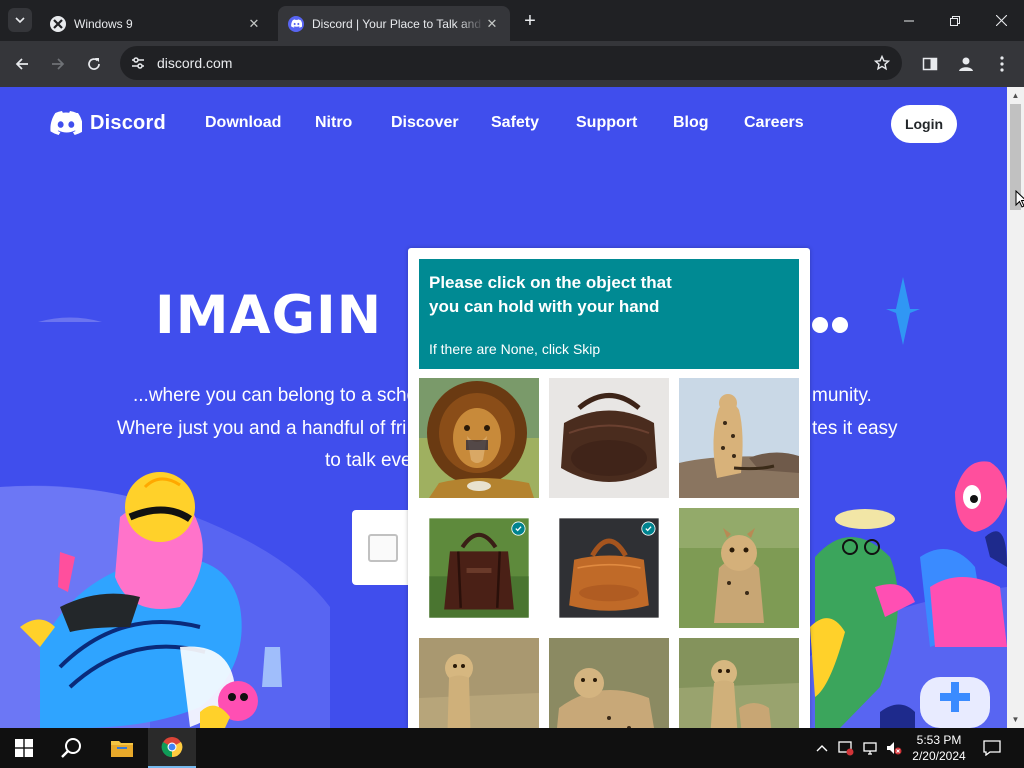 This screenshot has height=768, width=1024. Describe the element at coordinates (939, 756) in the screenshot. I see `clock-date: 2/20/2024` at that location.